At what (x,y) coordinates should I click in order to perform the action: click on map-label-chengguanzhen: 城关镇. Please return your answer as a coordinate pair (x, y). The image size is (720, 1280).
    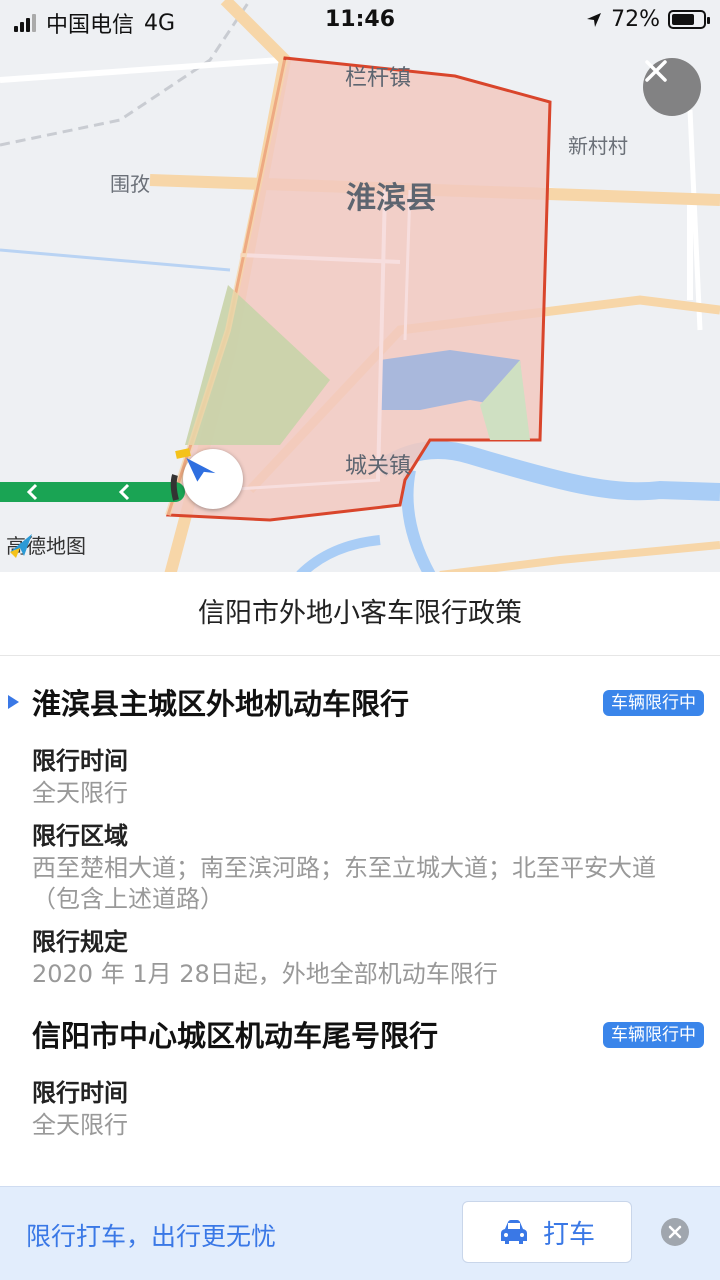
    Looking at the image, I should click on (378, 466).